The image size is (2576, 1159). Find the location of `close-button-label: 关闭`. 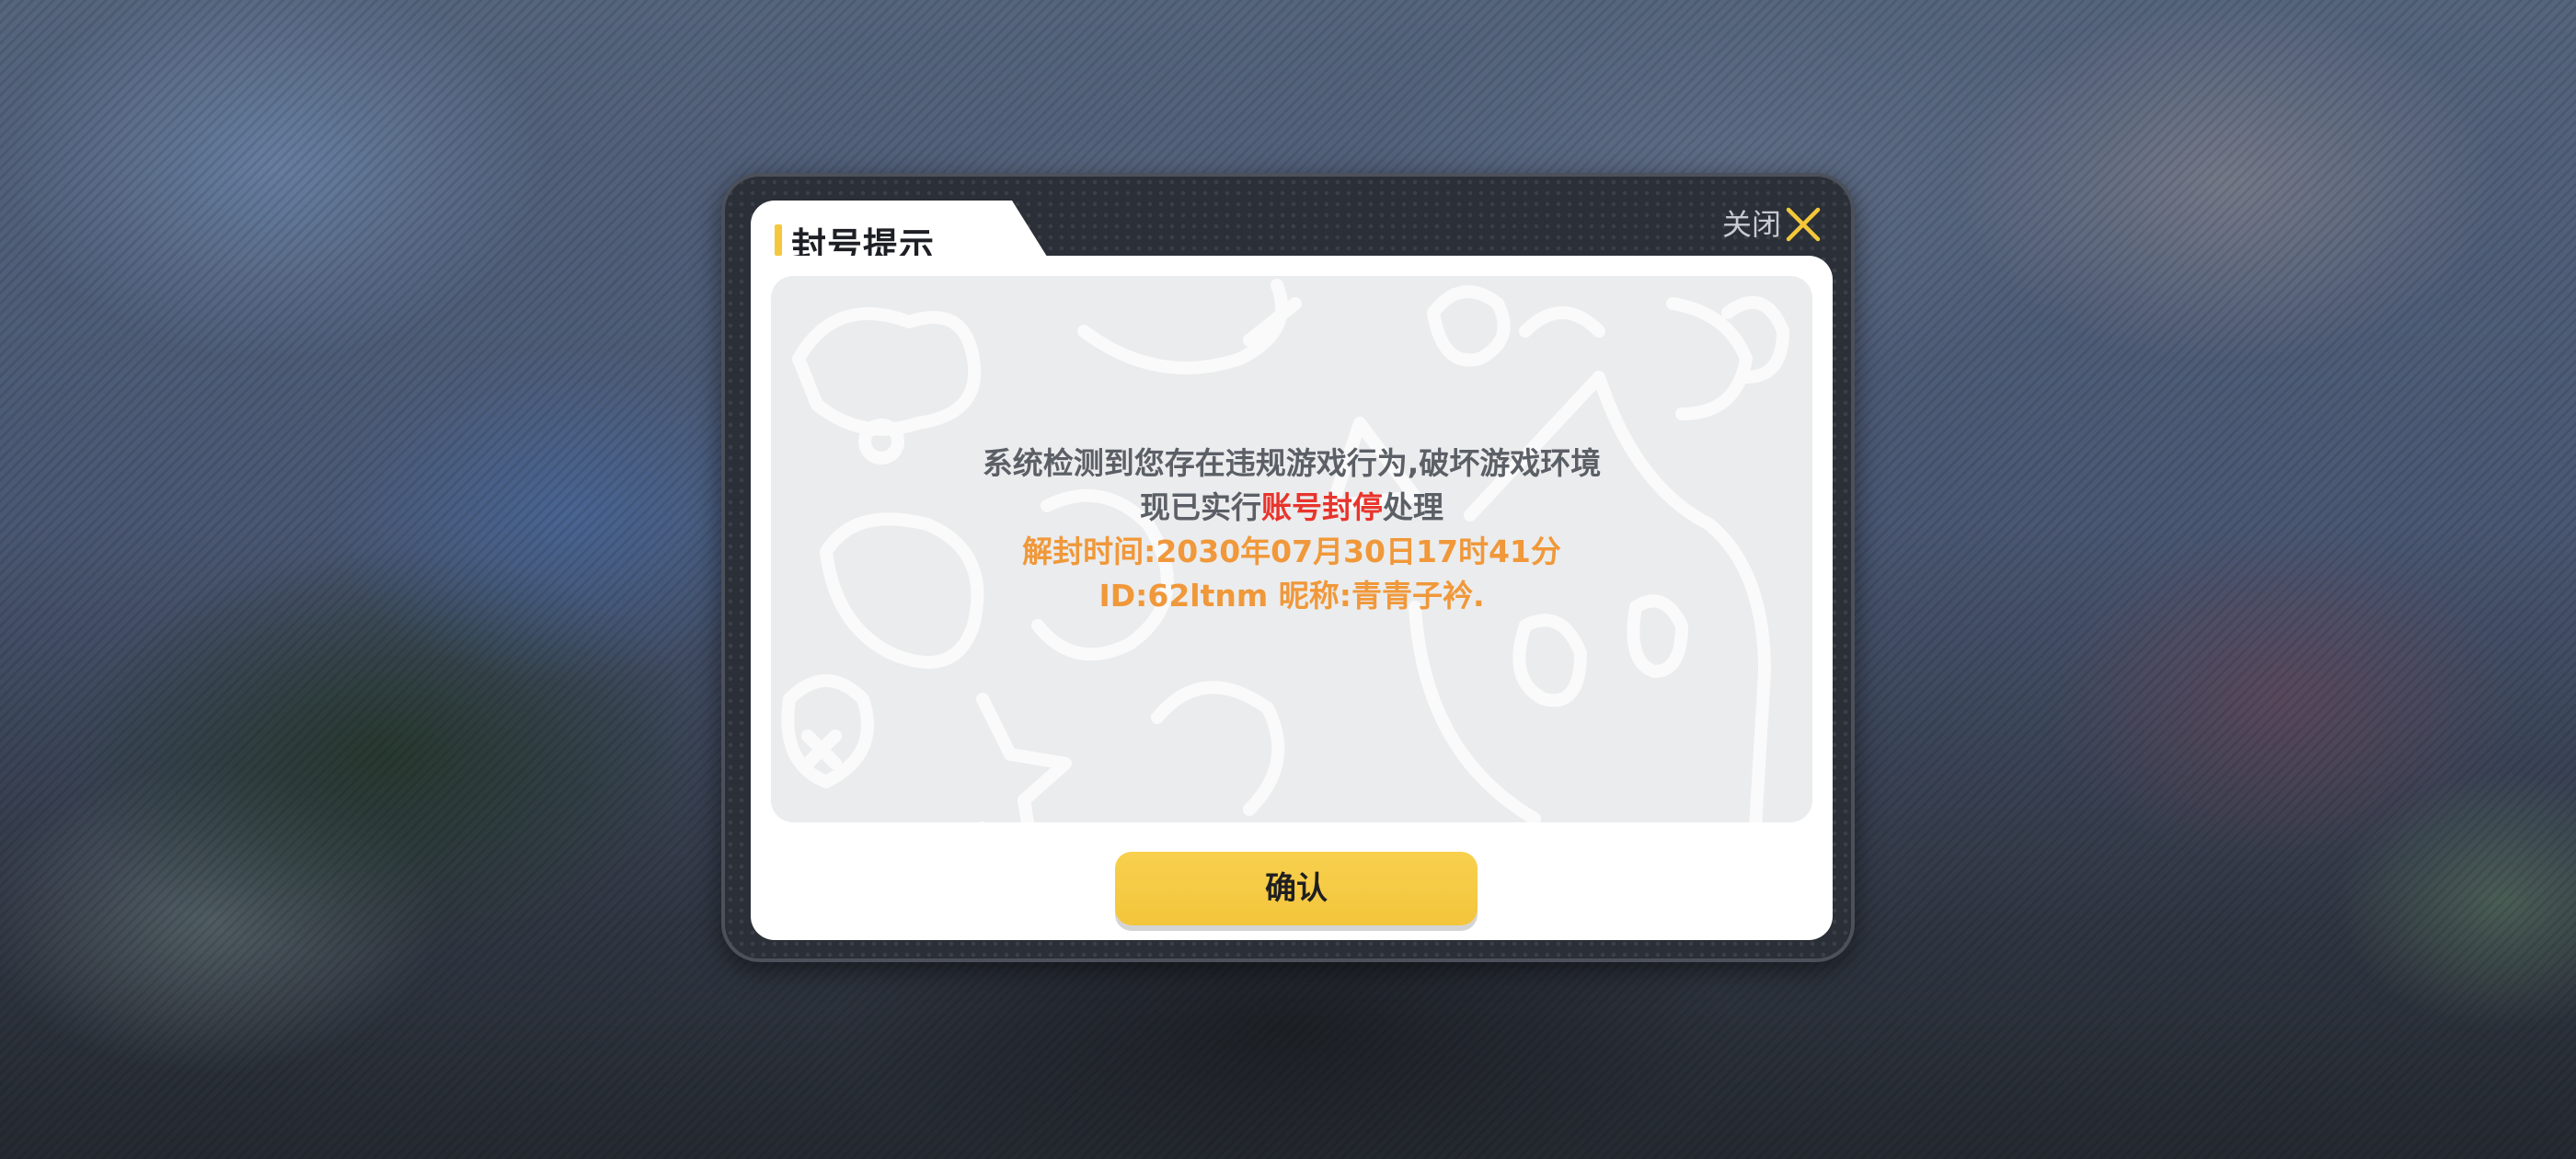

close-button-label: 关闭 is located at coordinates (1751, 224).